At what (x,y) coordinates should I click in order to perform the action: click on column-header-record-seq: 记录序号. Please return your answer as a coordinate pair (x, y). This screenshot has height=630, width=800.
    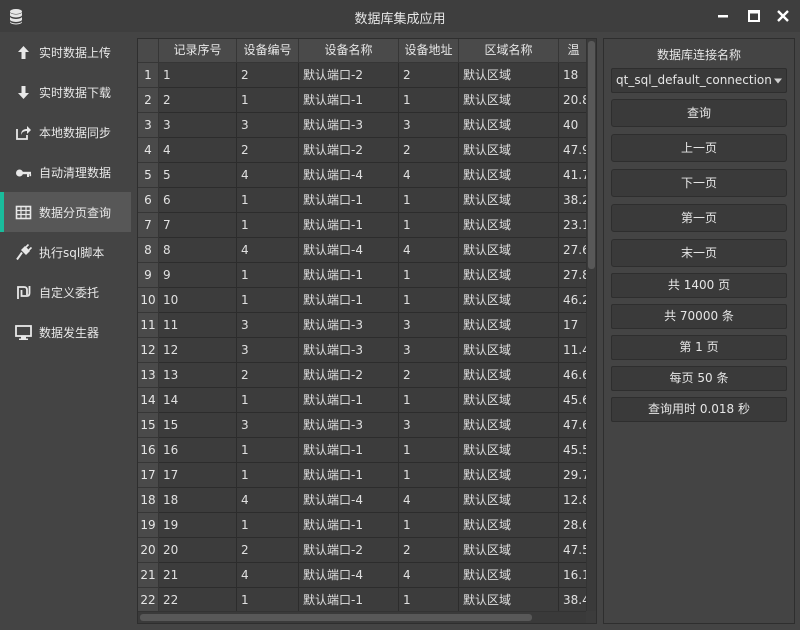
    Looking at the image, I should click on (198, 51).